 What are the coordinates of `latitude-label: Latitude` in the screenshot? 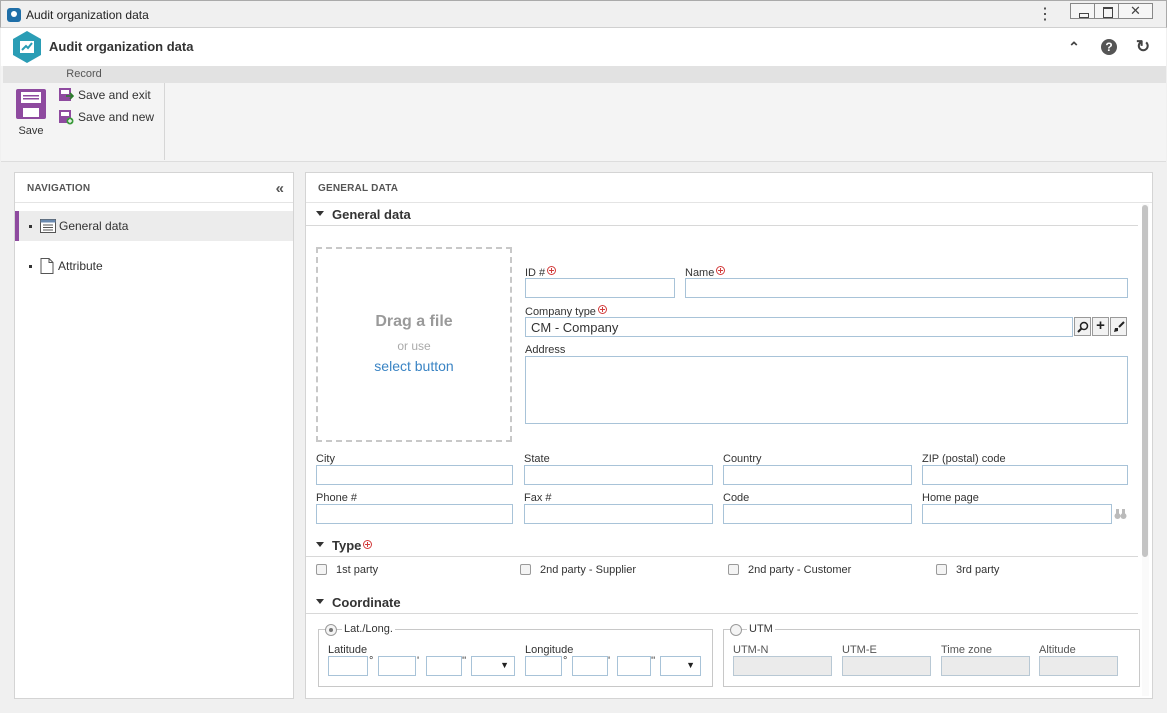 It's located at (348, 650).